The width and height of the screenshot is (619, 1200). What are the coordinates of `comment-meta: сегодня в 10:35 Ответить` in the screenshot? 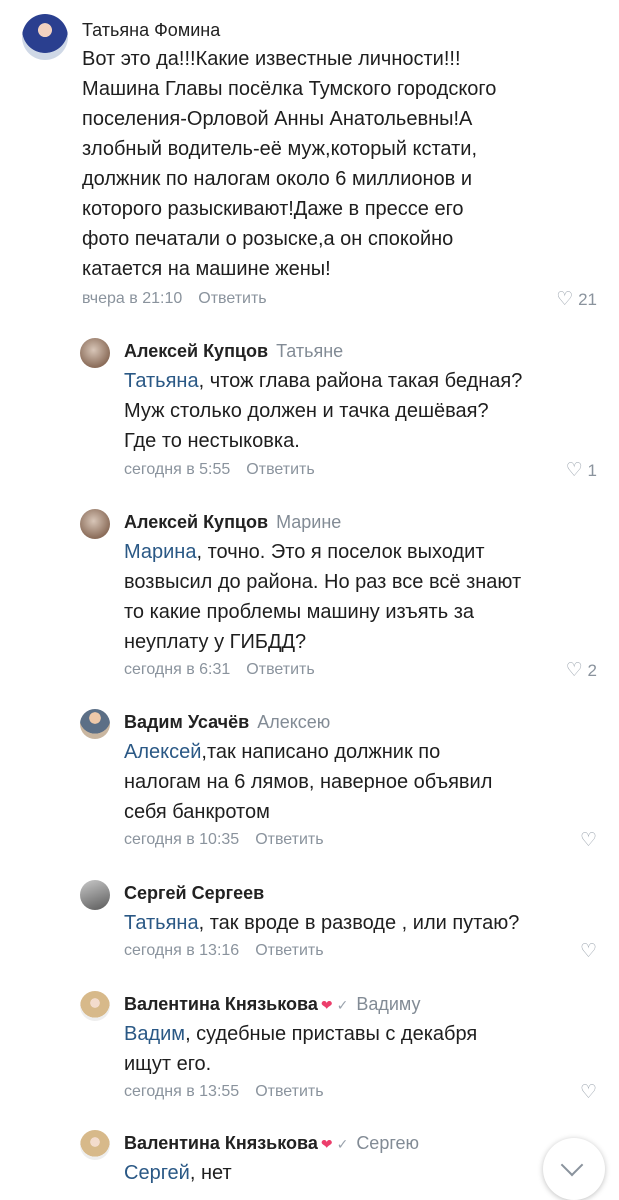 It's located at (224, 840).